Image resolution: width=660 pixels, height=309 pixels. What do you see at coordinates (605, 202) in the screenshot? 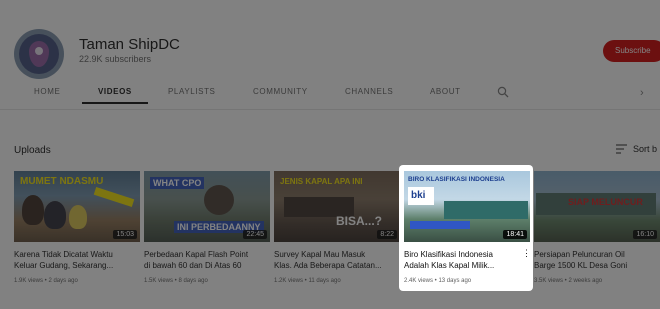
I see `thumbnail-caption: SIAP MELUNCUR` at bounding box center [605, 202].